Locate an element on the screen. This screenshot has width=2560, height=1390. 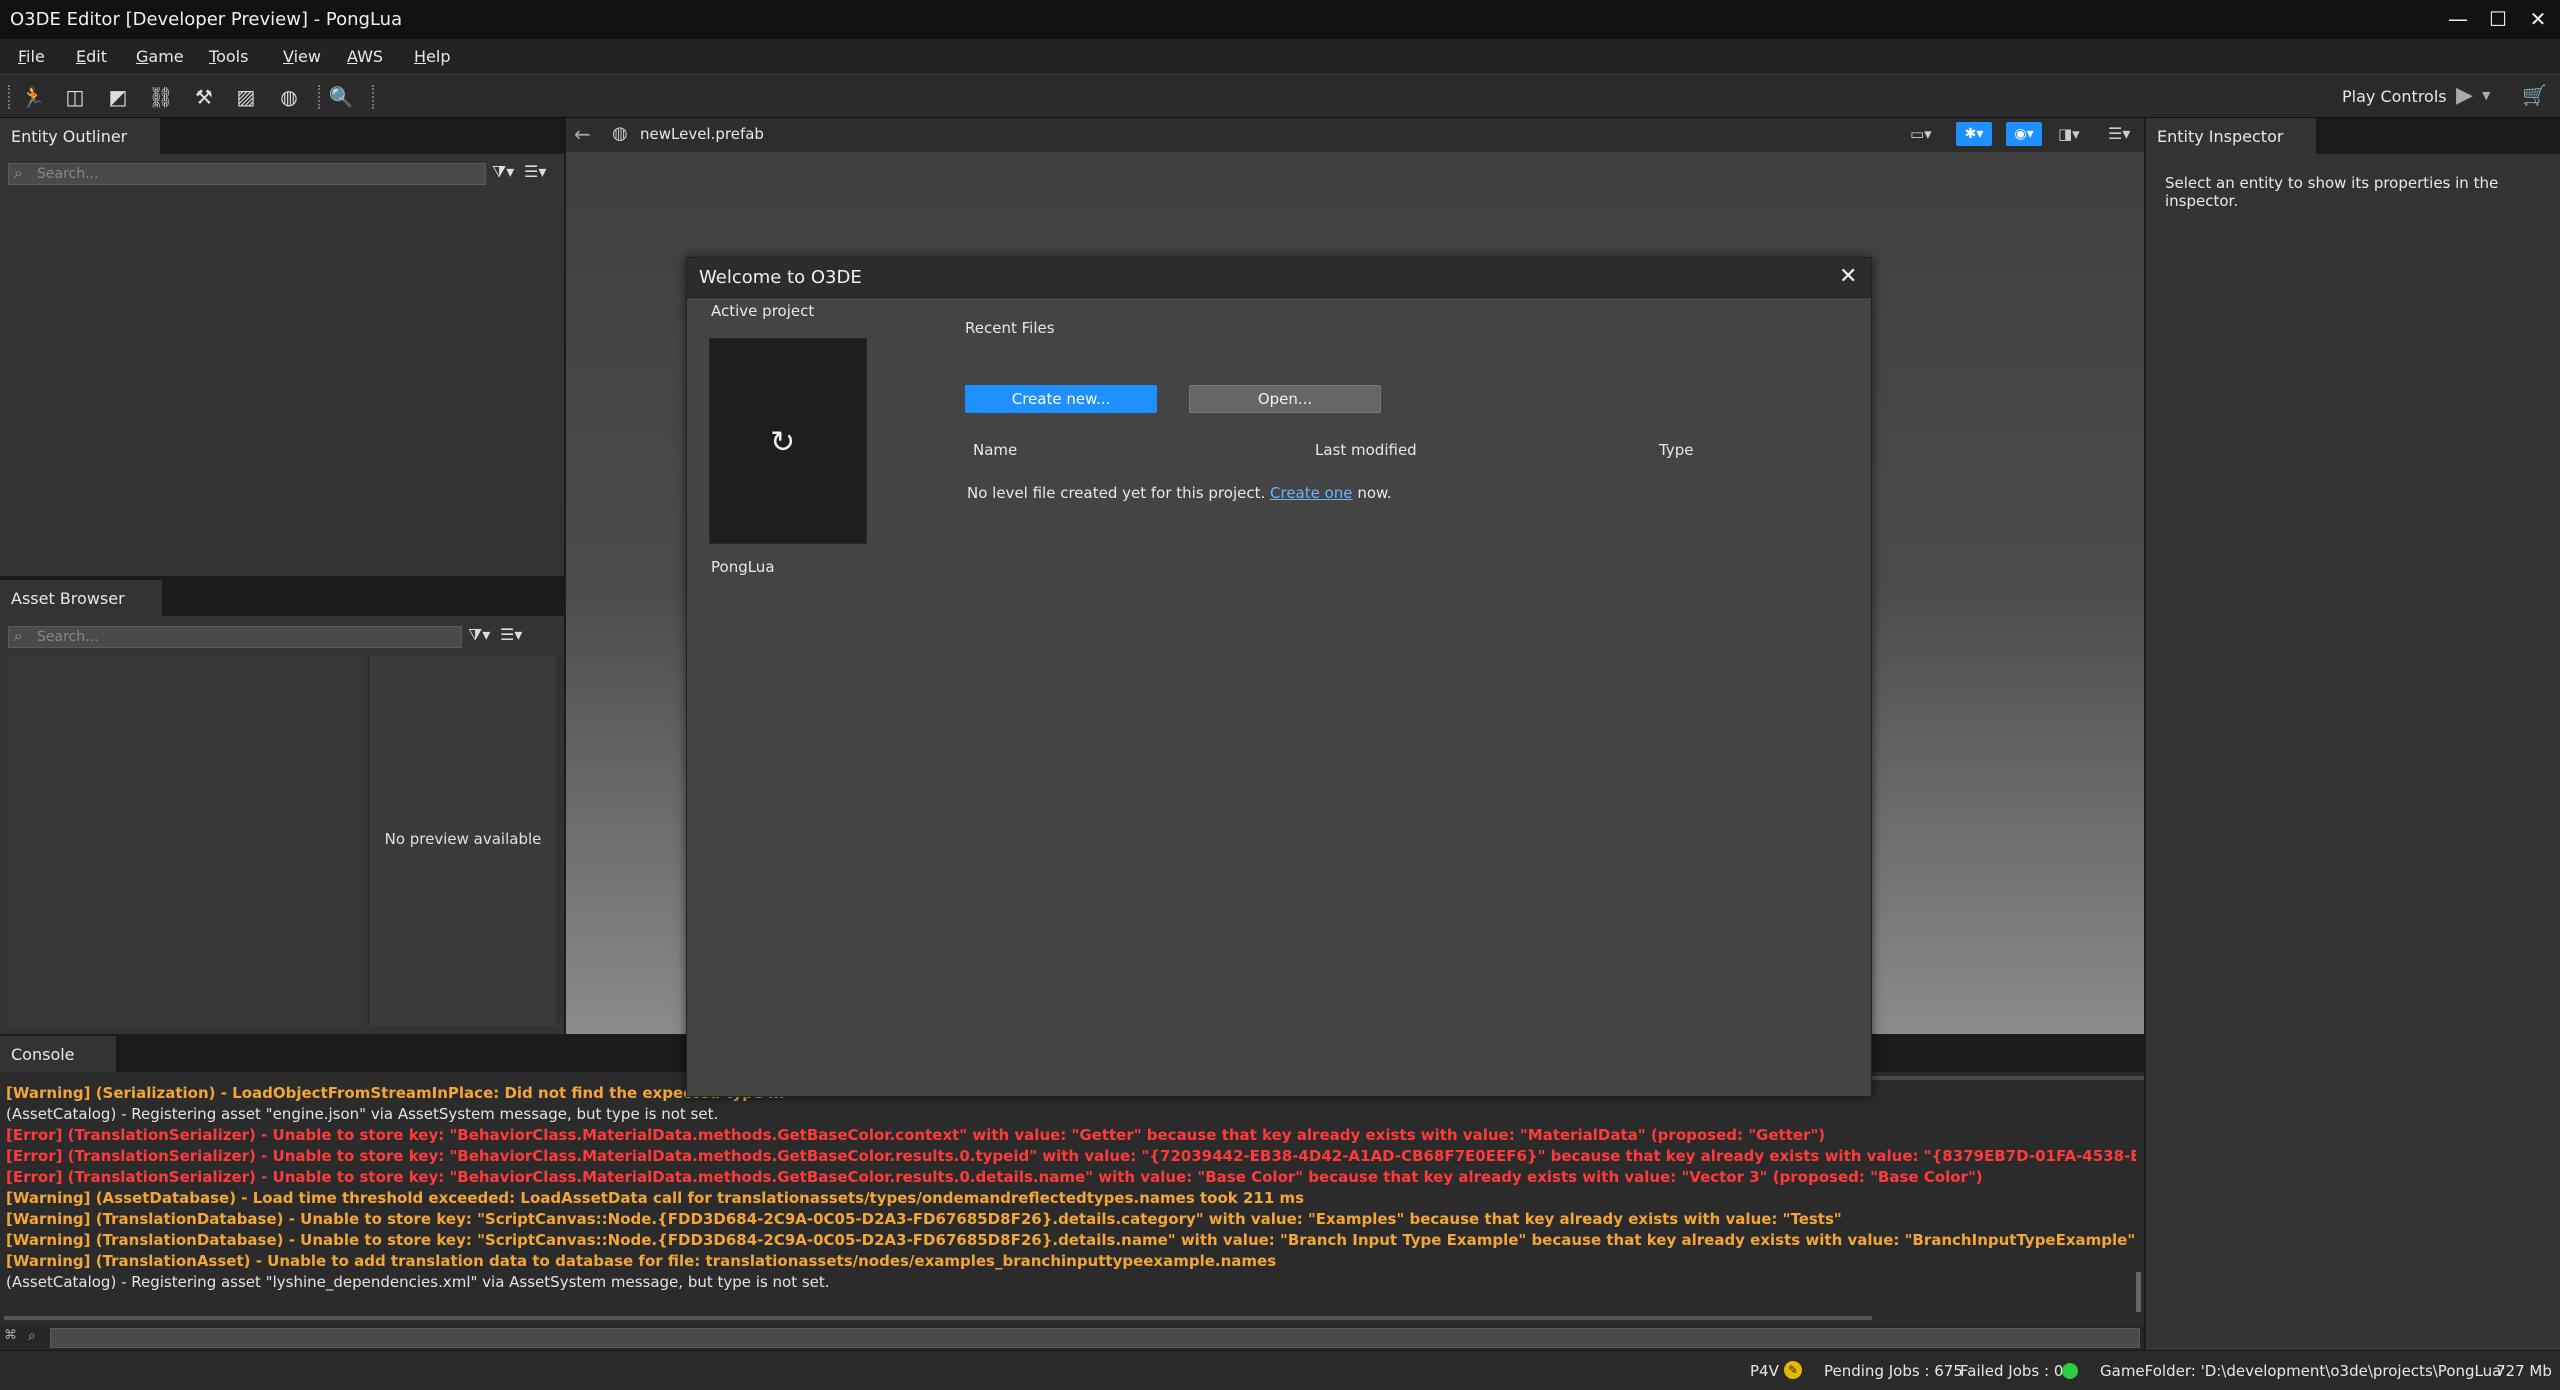
failed-jobs: Failed Jobs : 0 is located at coordinates (2012, 1371).